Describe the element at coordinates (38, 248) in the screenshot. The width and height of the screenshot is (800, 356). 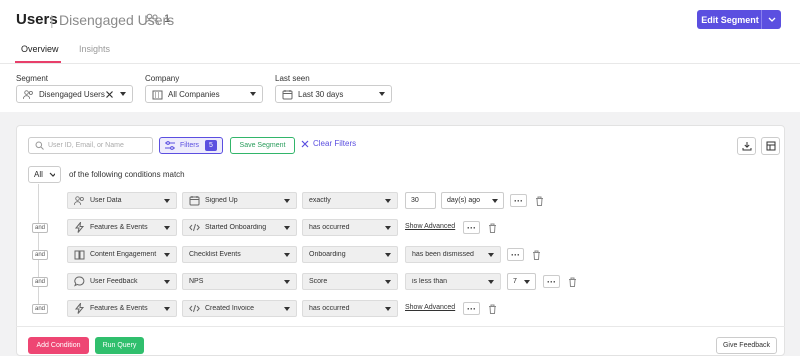
I see `condition-tree-line` at that location.